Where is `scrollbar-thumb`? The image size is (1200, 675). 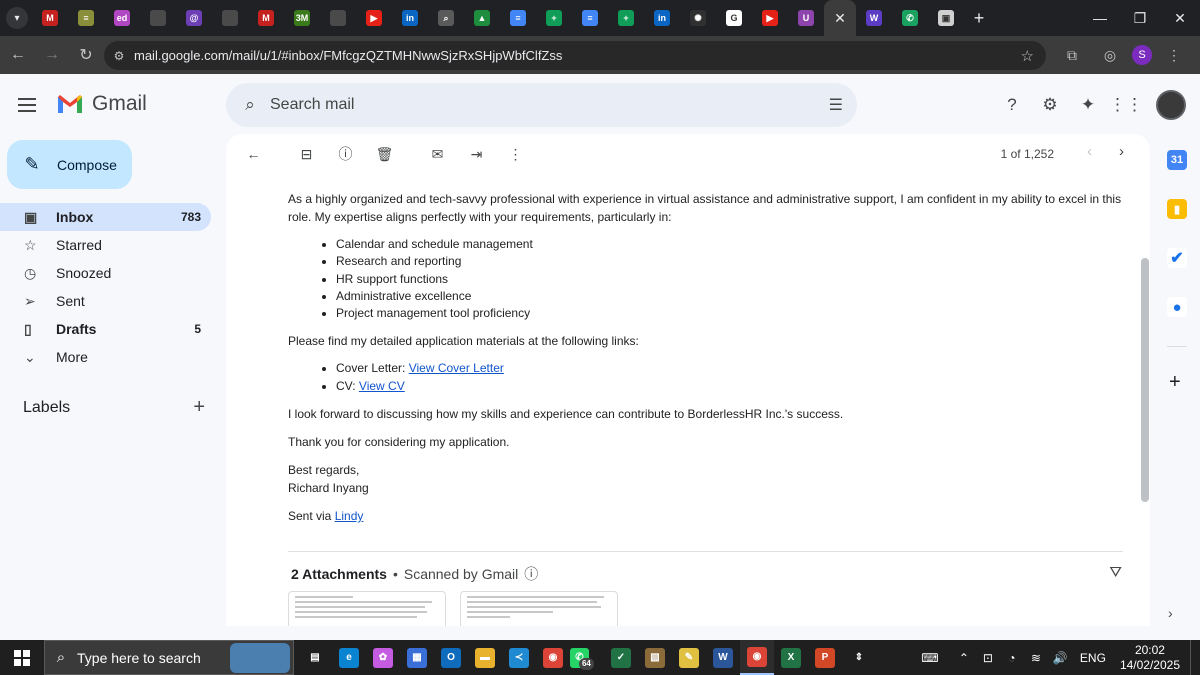
scrollbar-thumb is located at coordinates (1145, 380).